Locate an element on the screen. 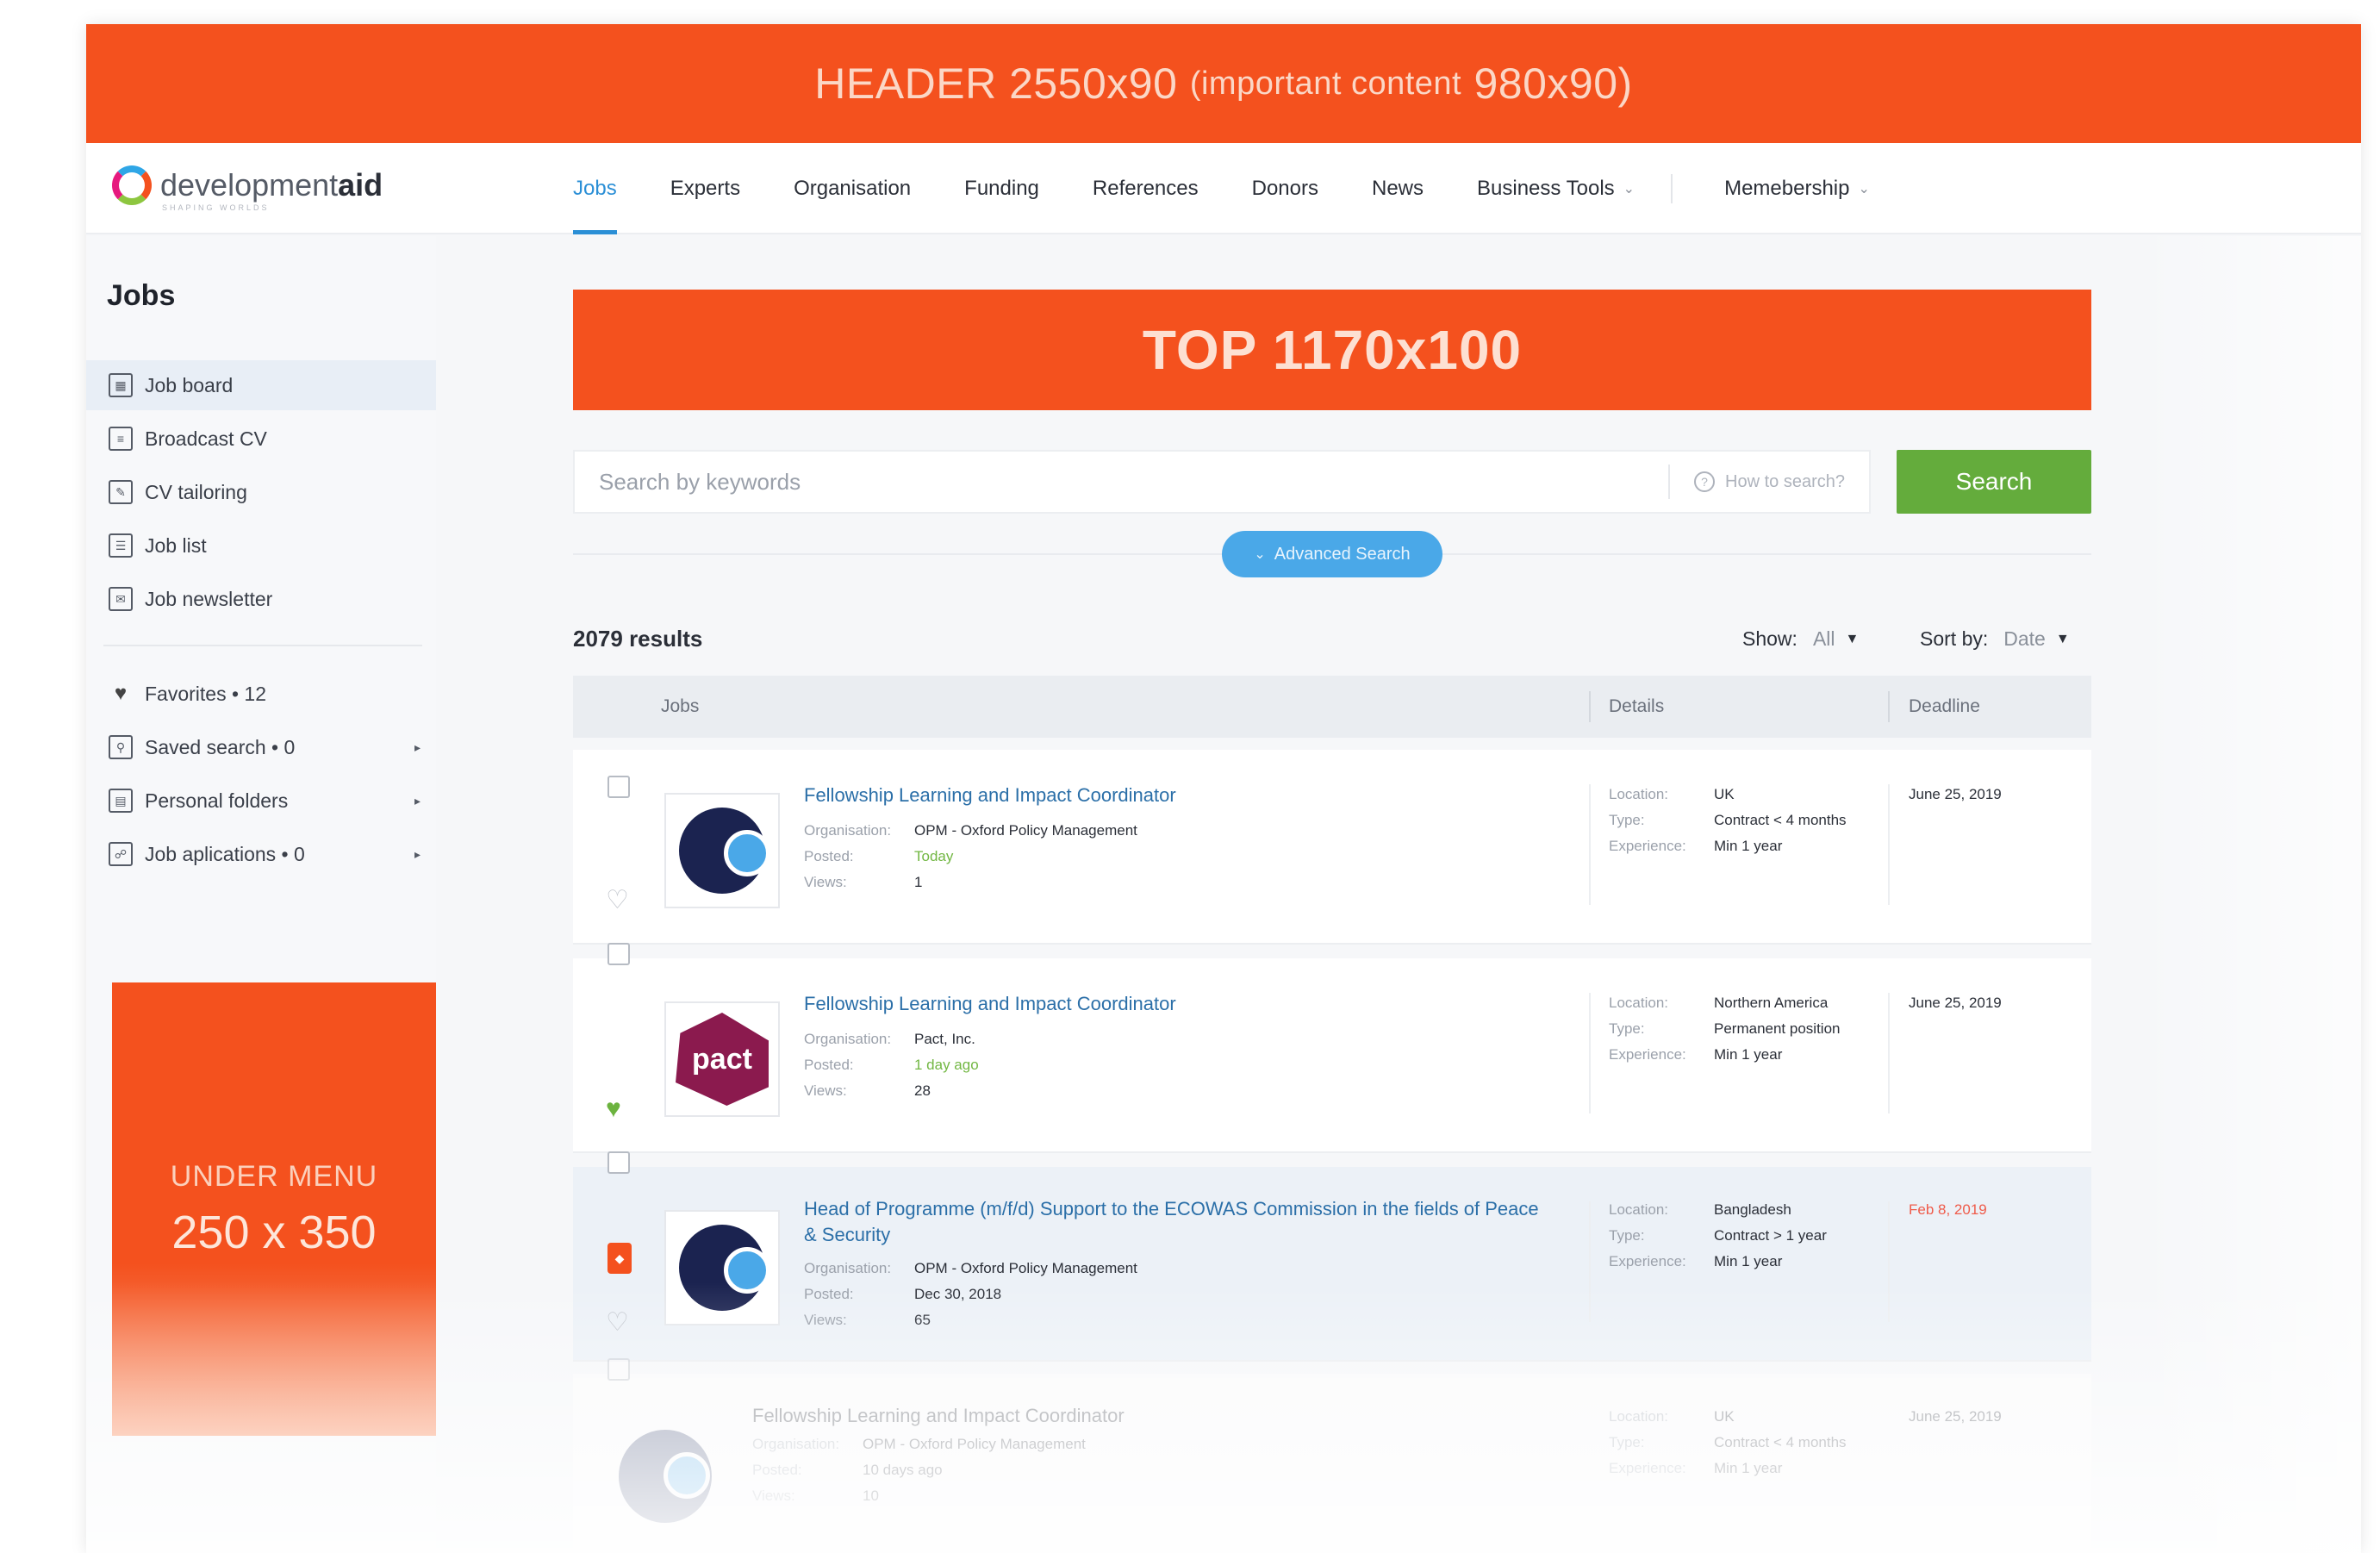 The width and height of the screenshot is (2380, 1553). results-count: 2079 results is located at coordinates (638, 639).